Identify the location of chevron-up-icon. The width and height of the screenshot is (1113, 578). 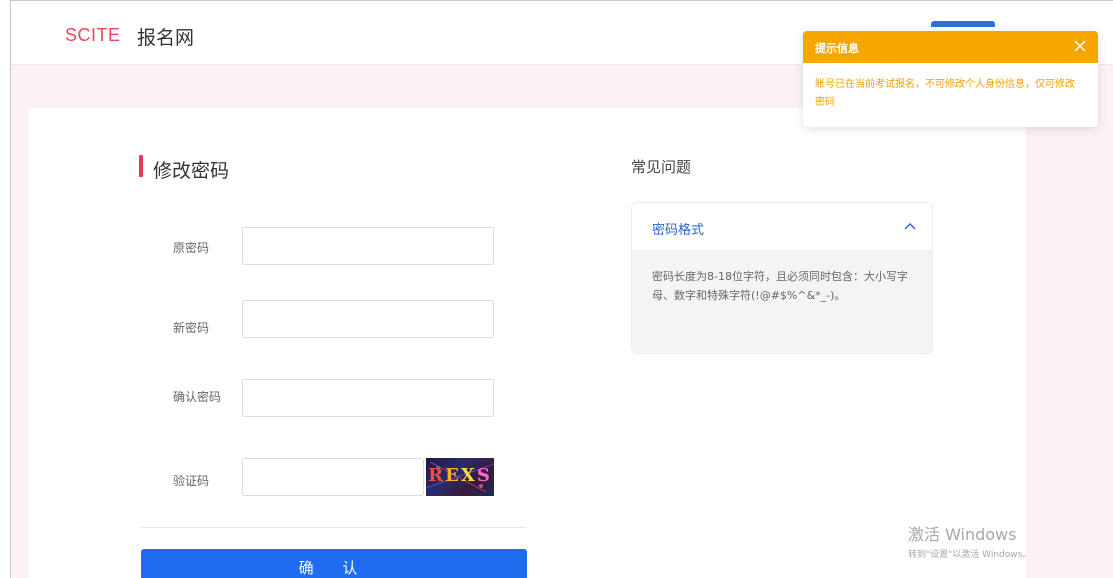
(910, 227).